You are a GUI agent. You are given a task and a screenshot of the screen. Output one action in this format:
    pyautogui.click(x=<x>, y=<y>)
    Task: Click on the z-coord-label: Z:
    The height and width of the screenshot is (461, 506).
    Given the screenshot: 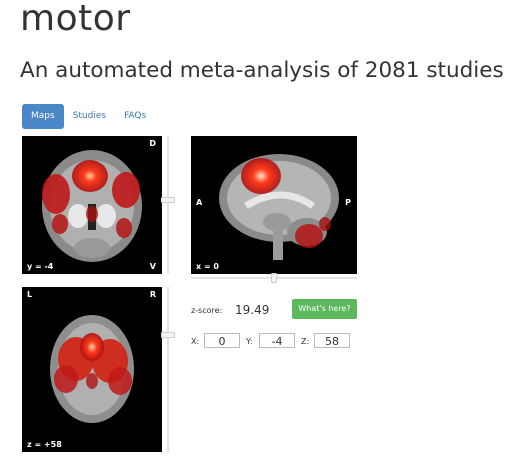 What is the action you would take?
    pyautogui.click(x=305, y=341)
    